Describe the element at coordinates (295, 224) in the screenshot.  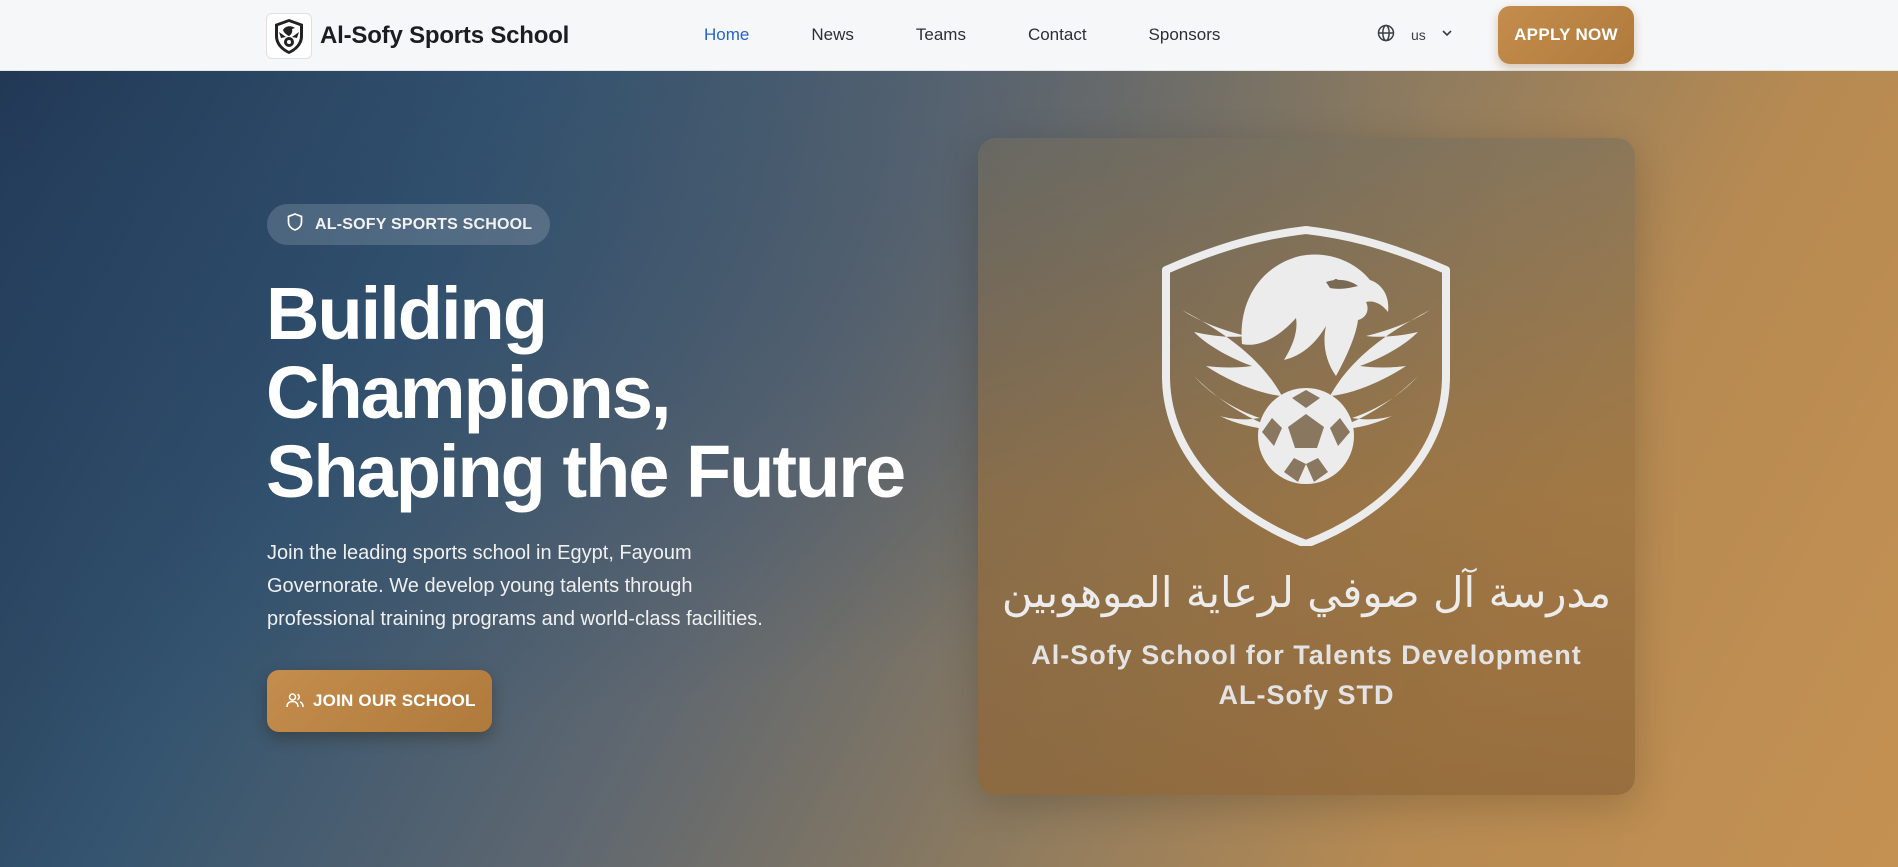
I see `shield-icon` at that location.